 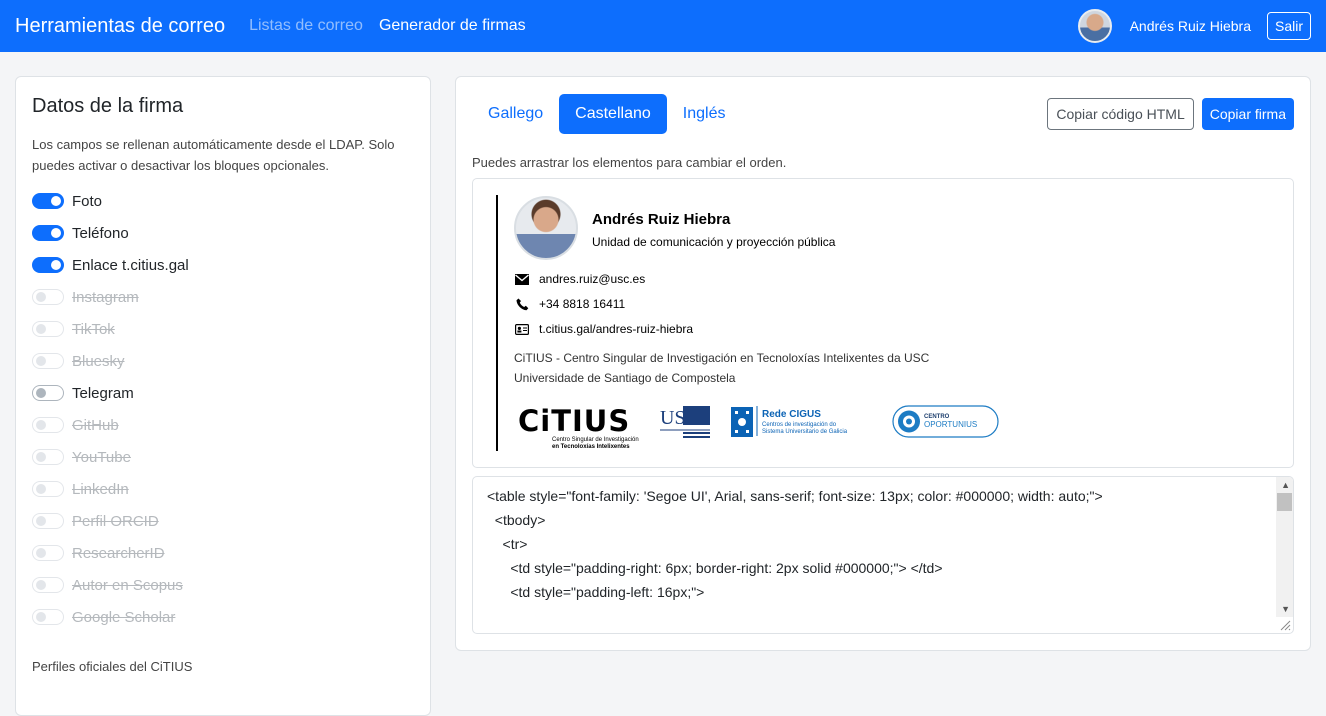 I want to click on toggle-label: Perfil ORCID, so click(x=115, y=521).